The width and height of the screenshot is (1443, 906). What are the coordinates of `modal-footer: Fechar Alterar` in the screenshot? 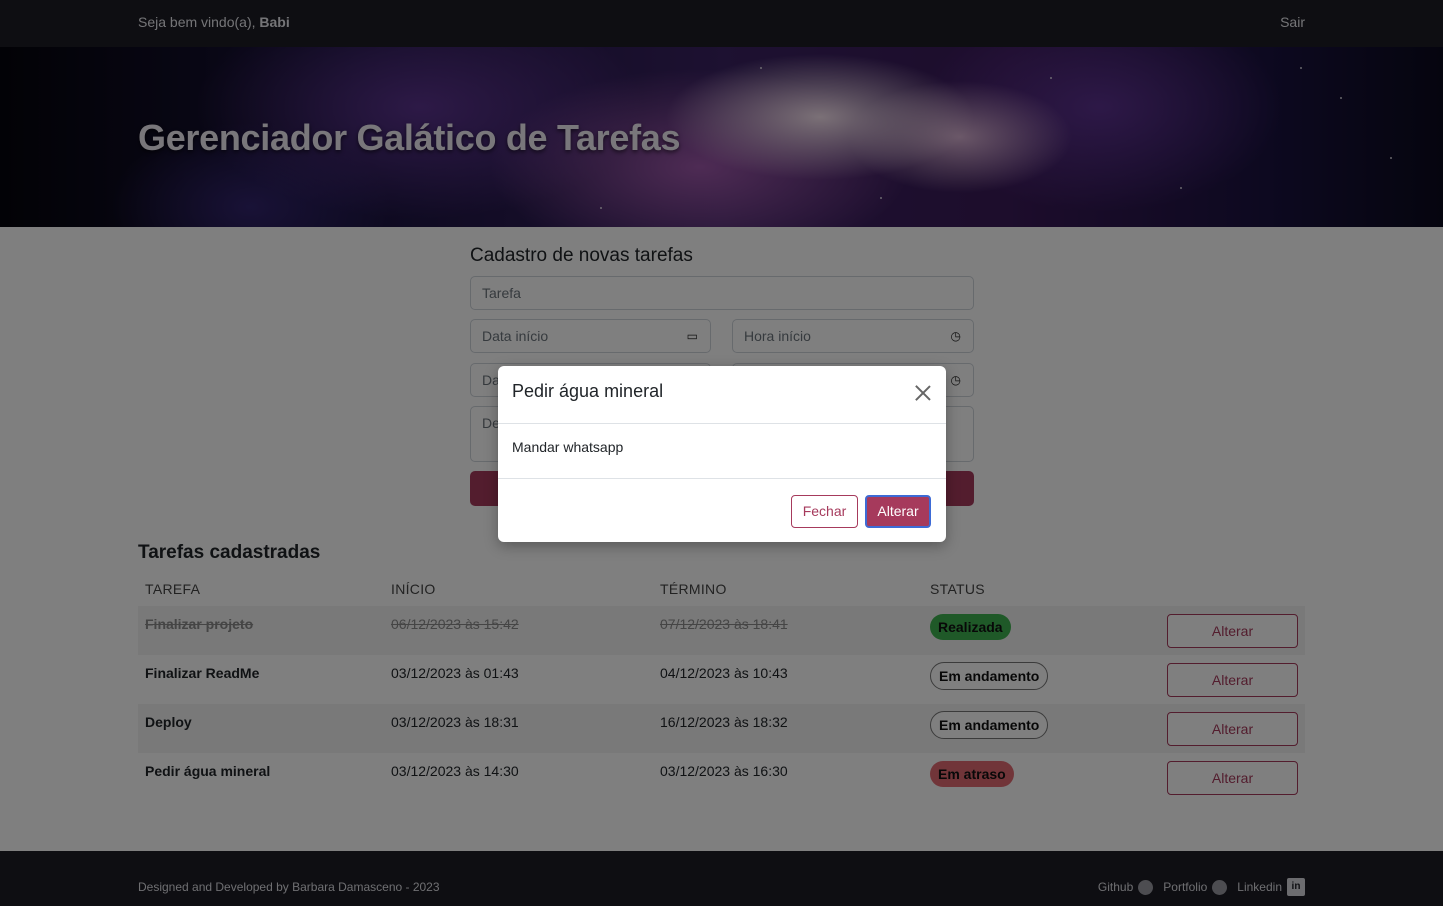 It's located at (722, 510).